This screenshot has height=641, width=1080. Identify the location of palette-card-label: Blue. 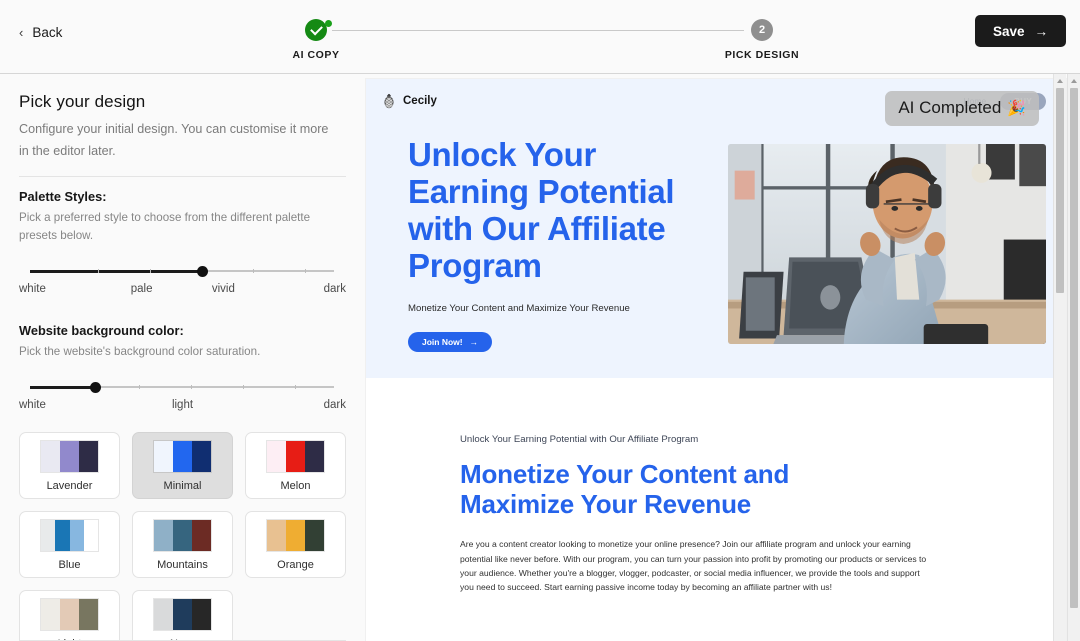
(69, 564).